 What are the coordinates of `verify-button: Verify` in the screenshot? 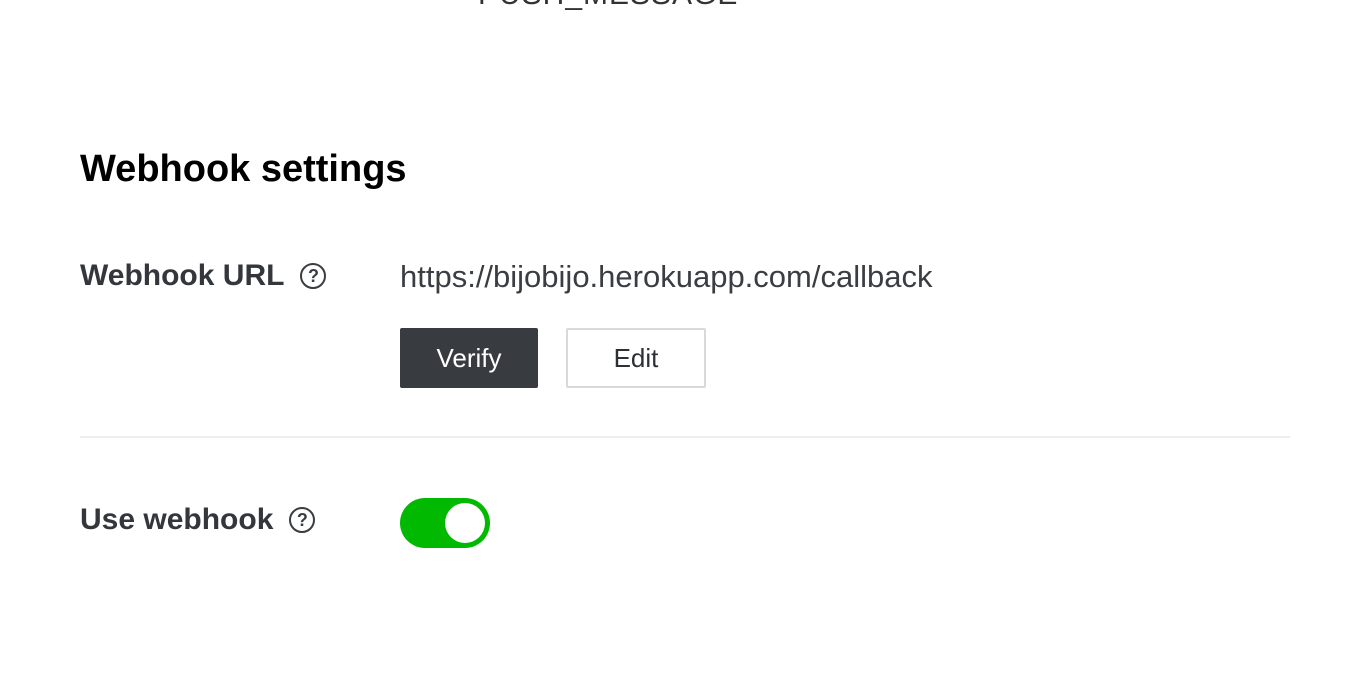 It's located at (469, 358).